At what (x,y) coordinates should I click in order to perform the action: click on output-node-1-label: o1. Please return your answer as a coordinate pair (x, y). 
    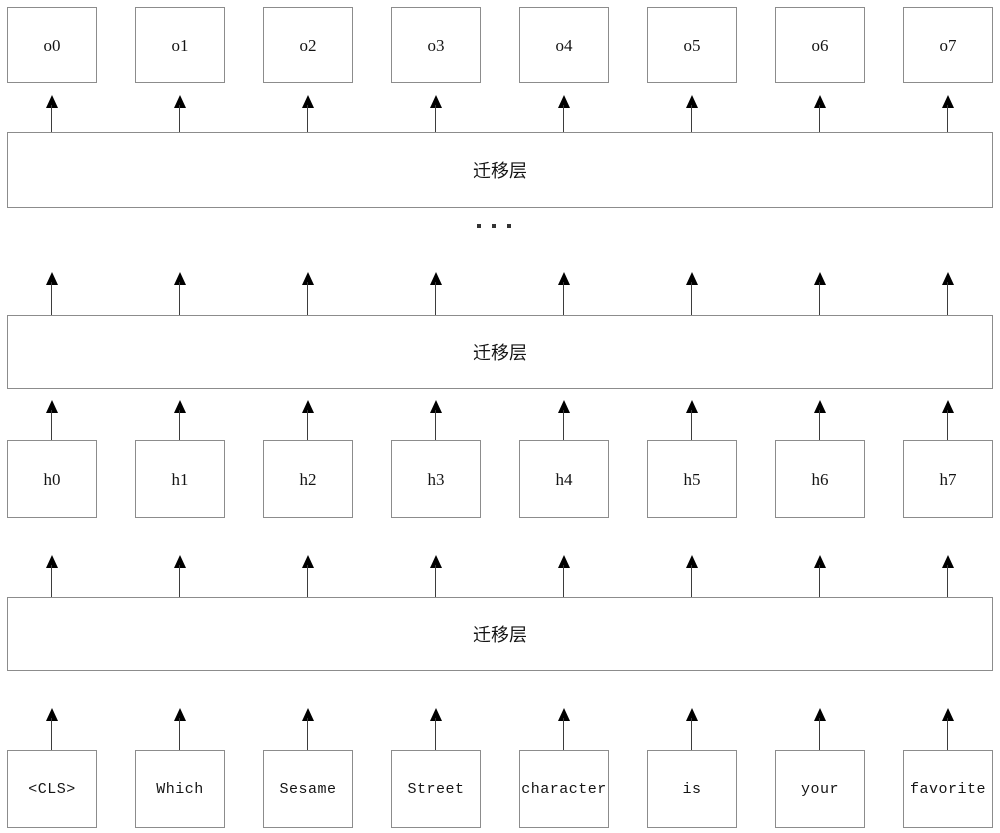
    Looking at the image, I should click on (180, 45).